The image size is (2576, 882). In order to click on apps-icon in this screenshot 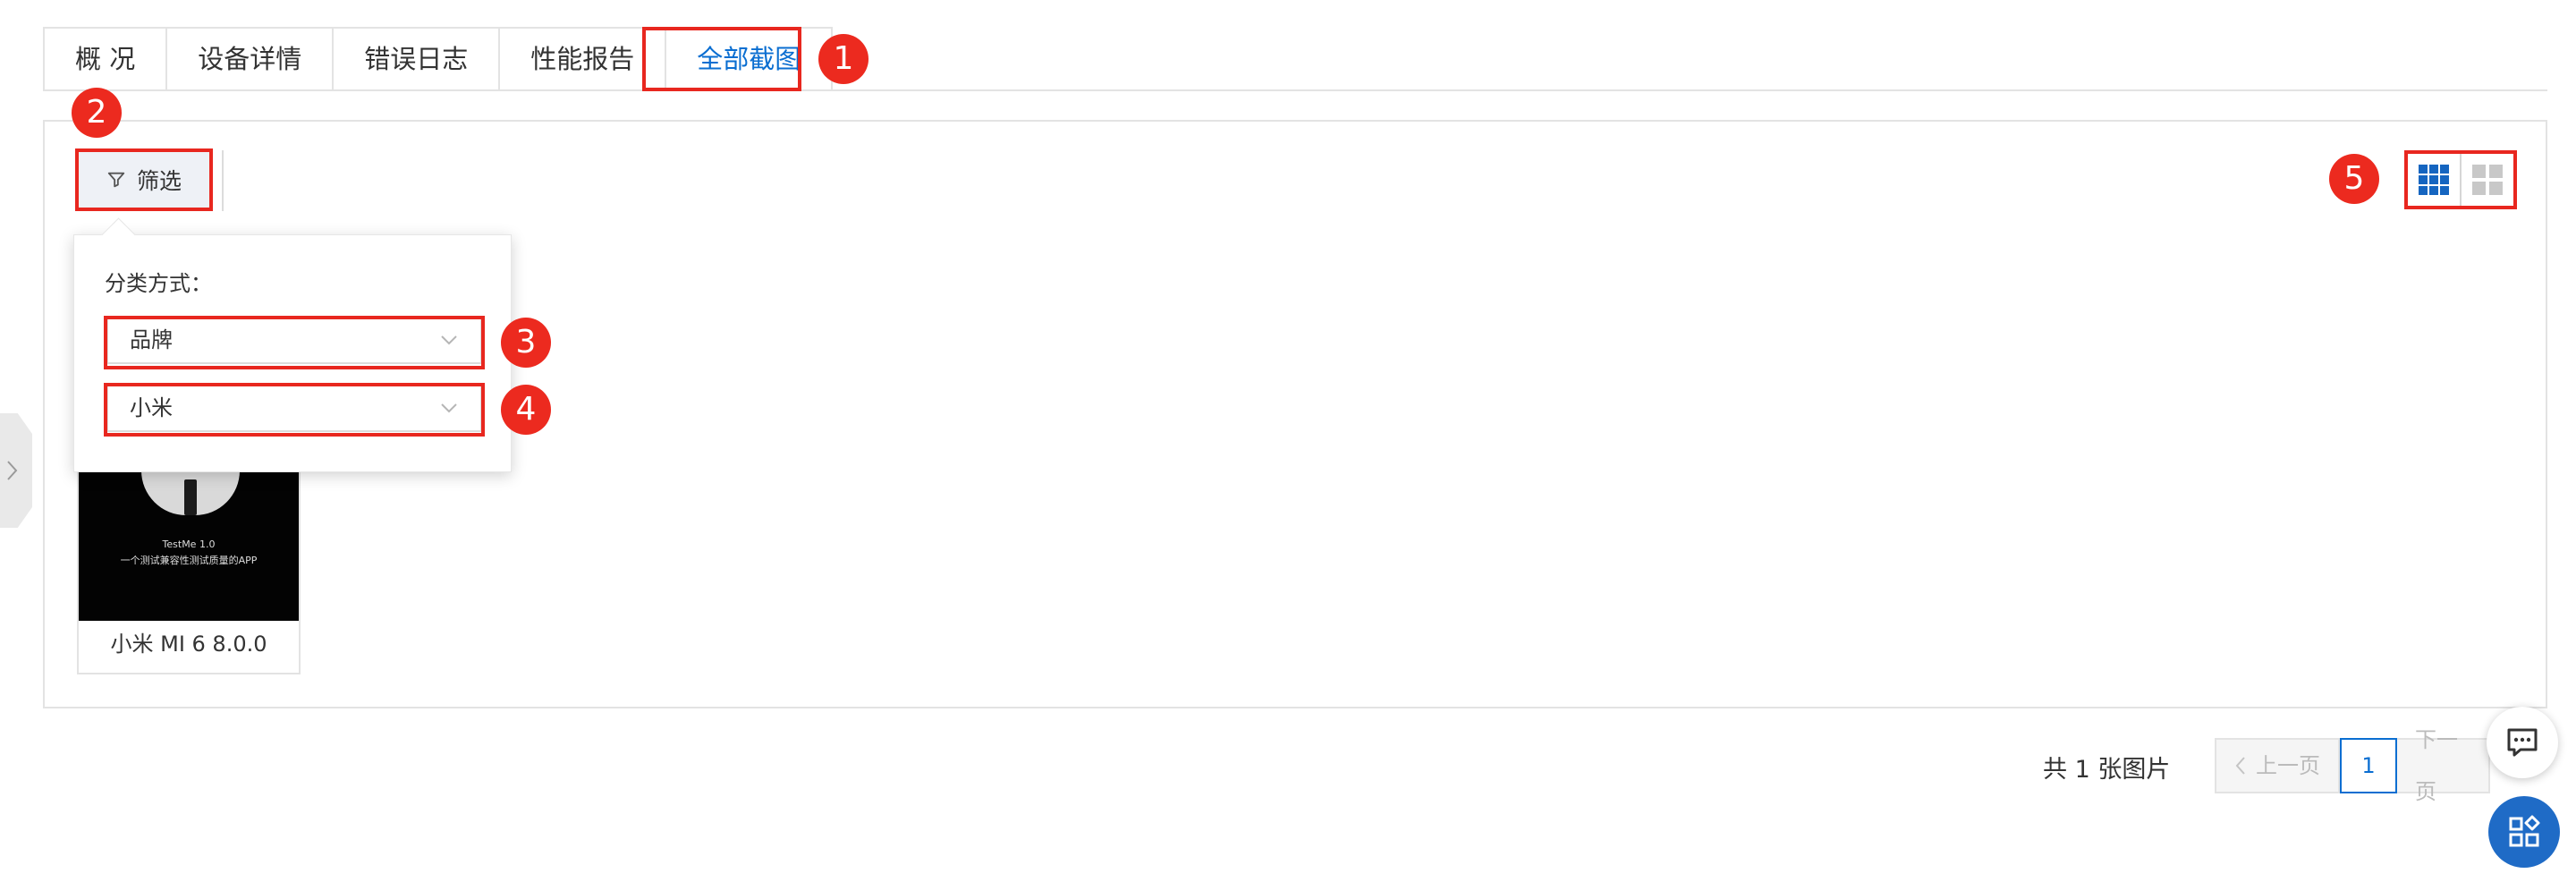, I will do `click(2524, 831)`.